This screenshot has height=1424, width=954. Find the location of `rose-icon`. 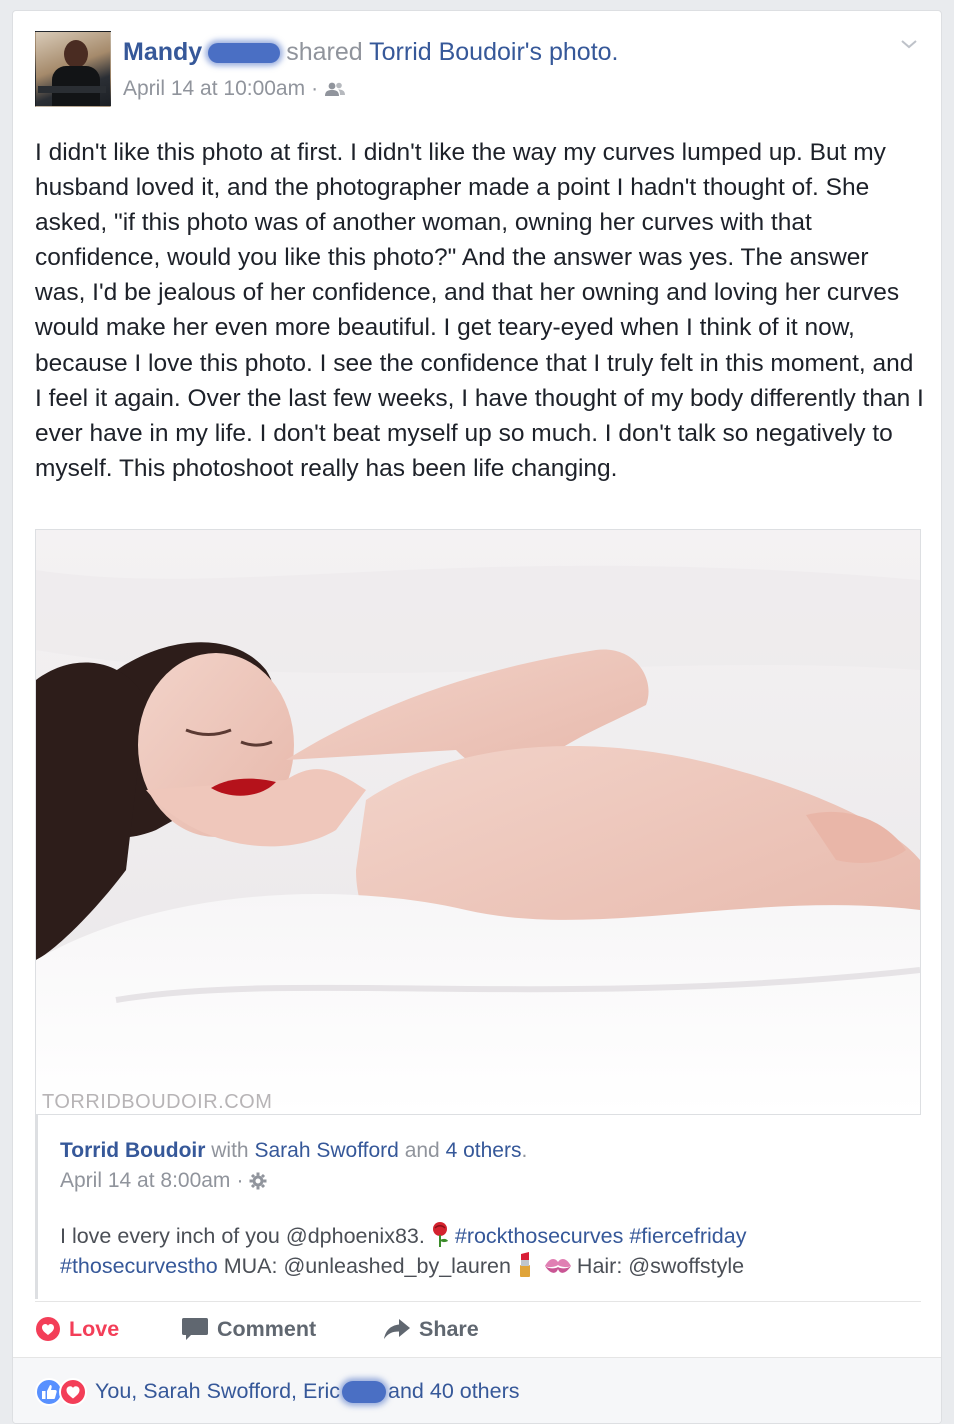

rose-icon is located at coordinates (440, 1234).